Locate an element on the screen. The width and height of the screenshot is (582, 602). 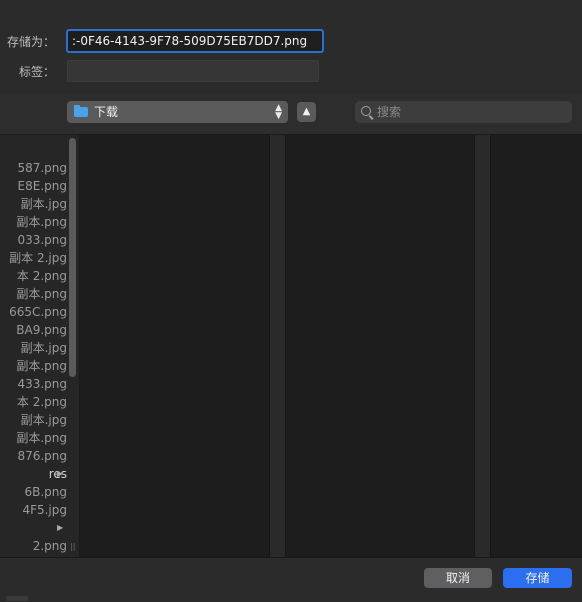
file-list-item: 433.png is located at coordinates (42, 384).